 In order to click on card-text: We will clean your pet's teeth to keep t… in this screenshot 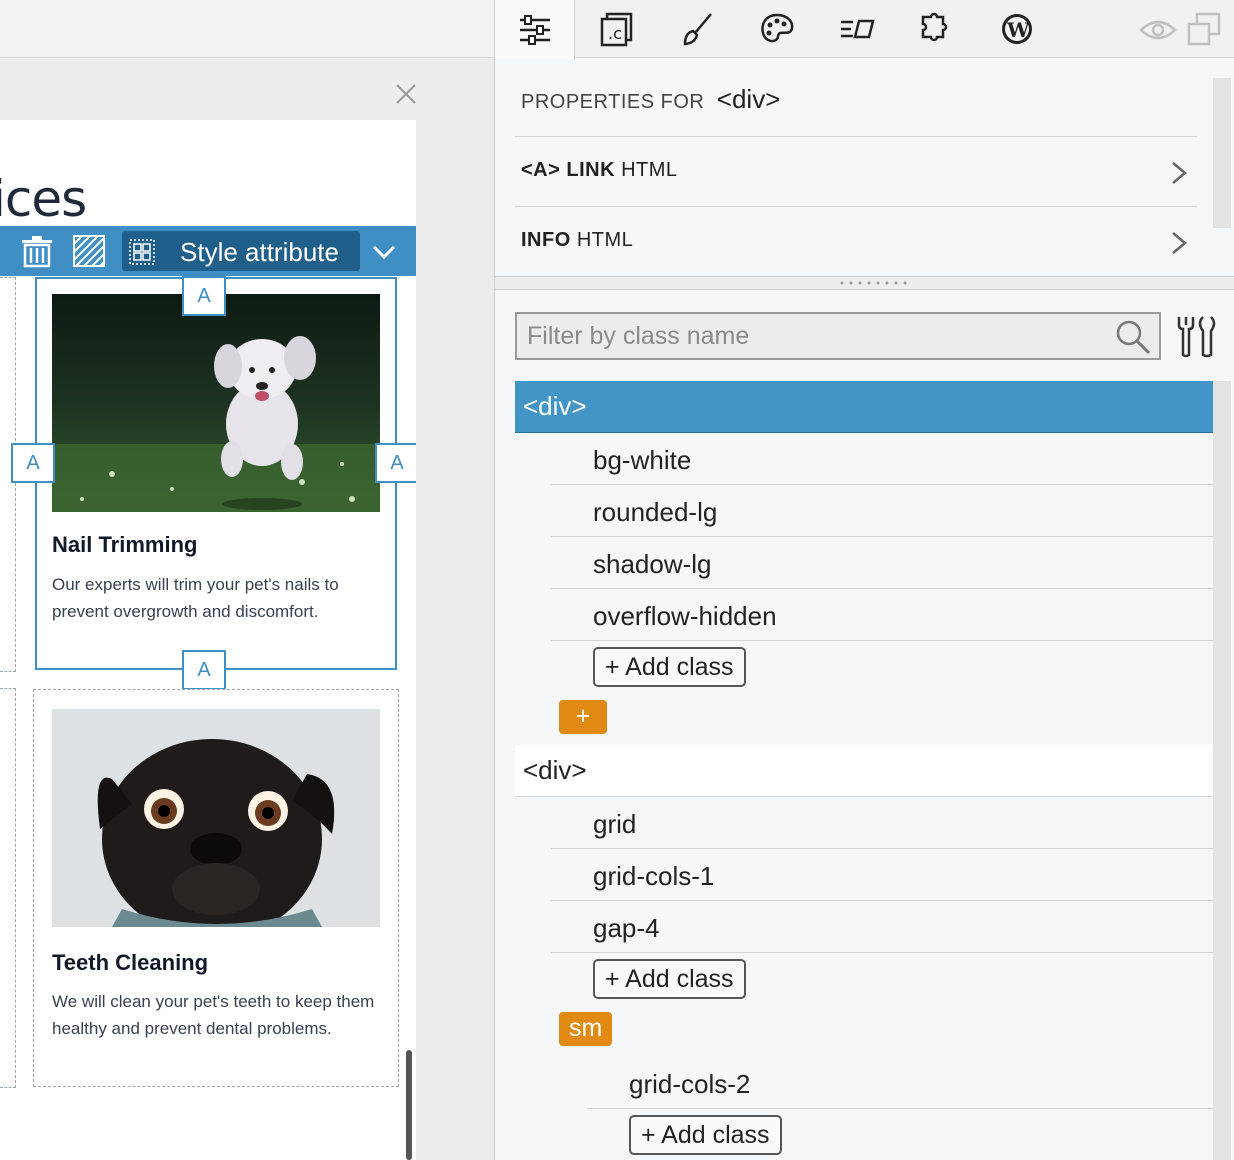, I will do `click(213, 1015)`.